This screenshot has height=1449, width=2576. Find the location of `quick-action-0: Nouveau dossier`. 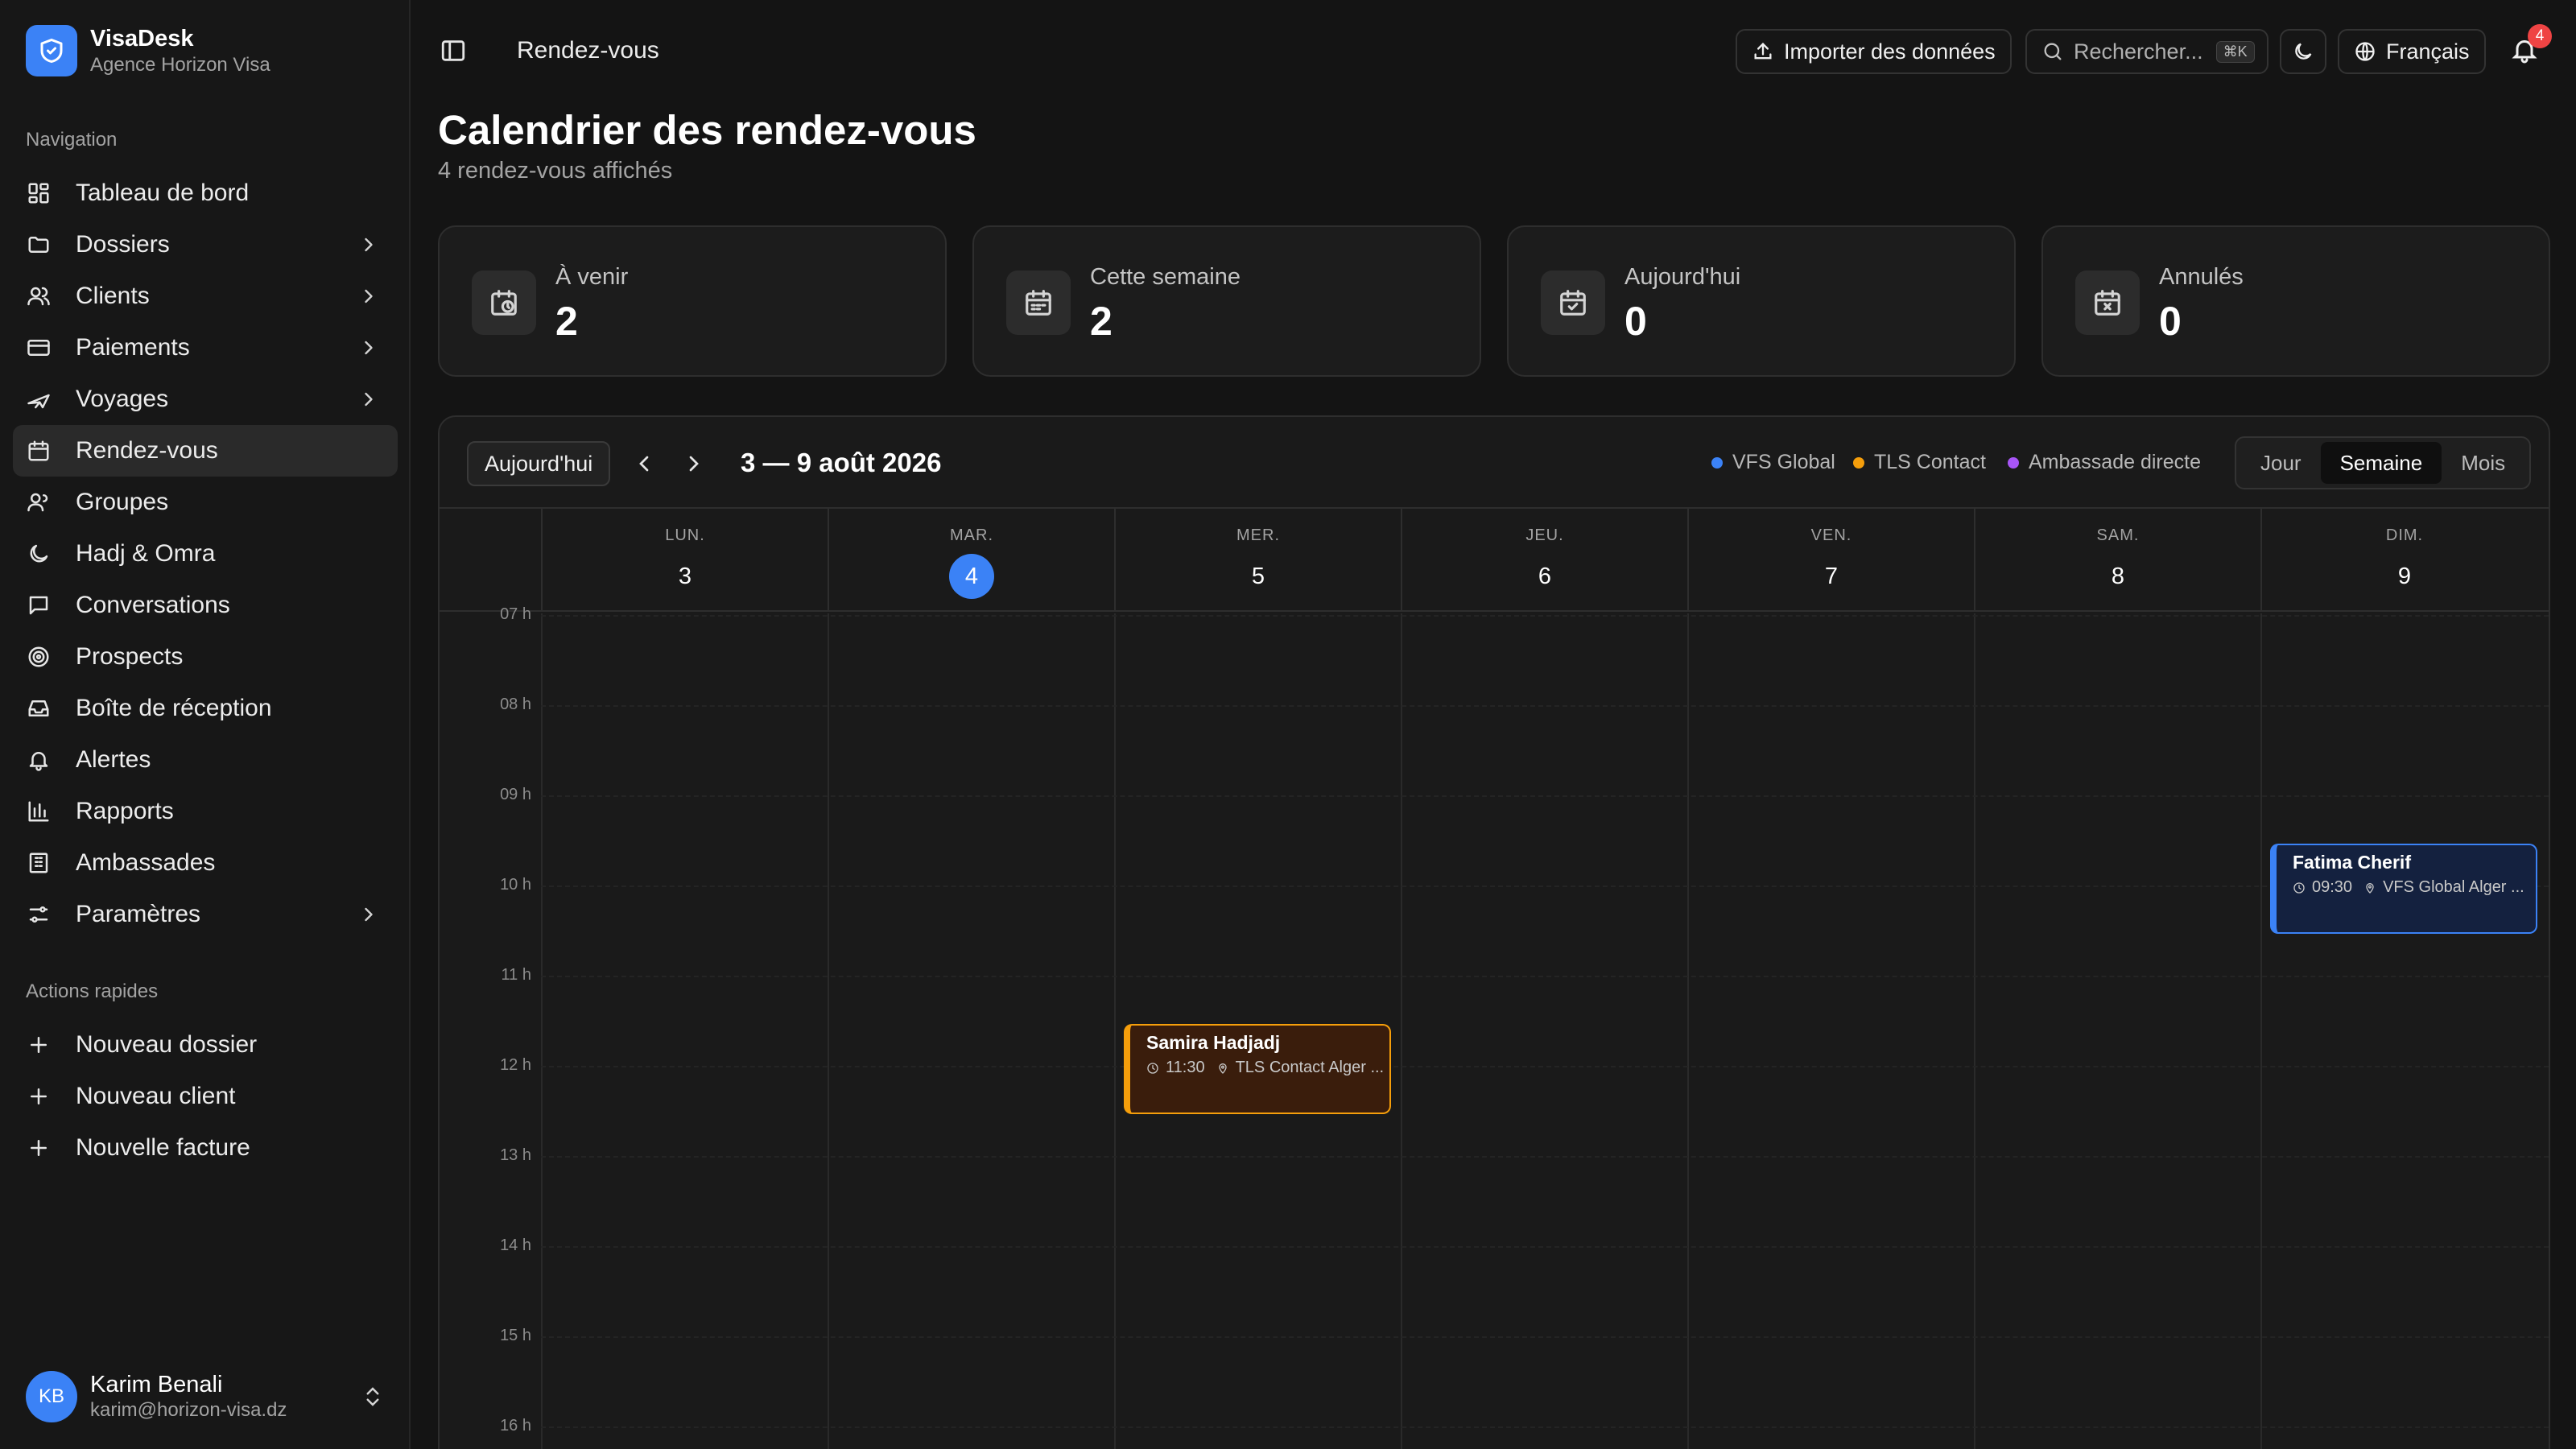

quick-action-0: Nouveau dossier is located at coordinates (205, 1045).